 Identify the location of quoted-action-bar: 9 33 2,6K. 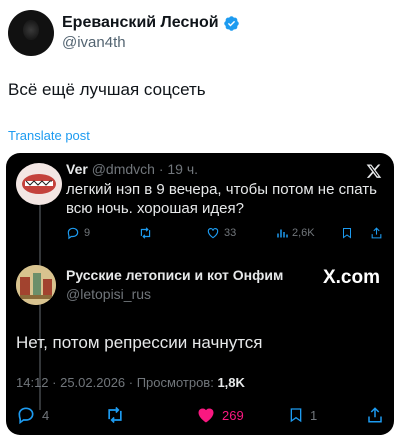
(226, 235).